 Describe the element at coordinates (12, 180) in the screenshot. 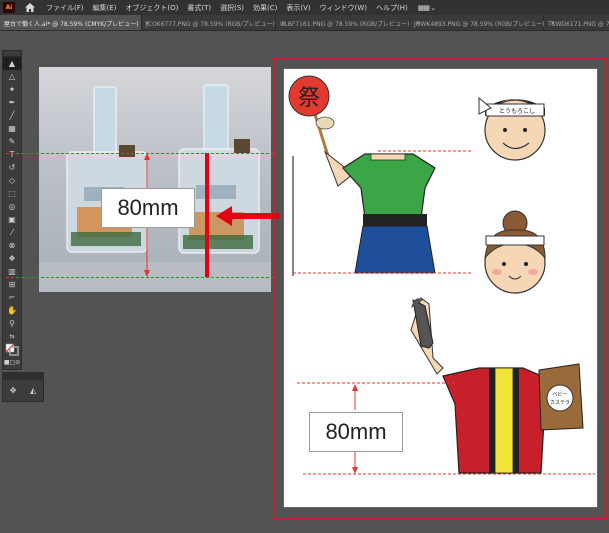

I see `eraser-icon: ◇` at that location.